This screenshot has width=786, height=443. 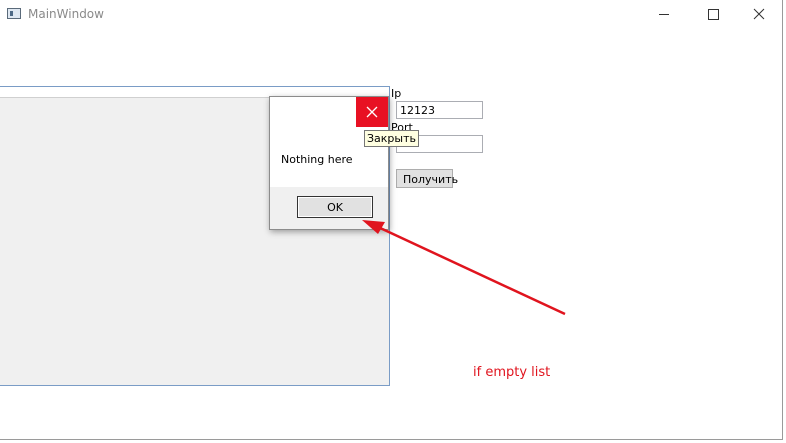 I want to click on annotation-arrow, so click(x=464, y=268).